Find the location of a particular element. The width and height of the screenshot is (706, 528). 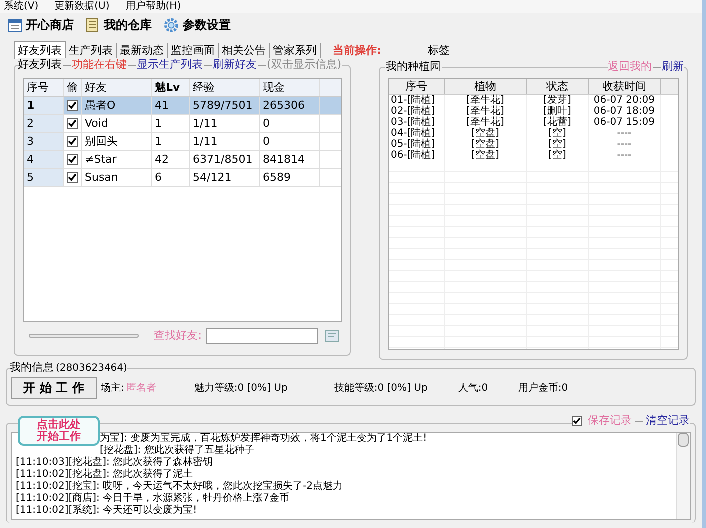

log-line: [11:10:02][挖宝]: 哎呀，今天运气不太好哦，您此次挖宝损失了-2点魅力 is located at coordinates (180, 486).